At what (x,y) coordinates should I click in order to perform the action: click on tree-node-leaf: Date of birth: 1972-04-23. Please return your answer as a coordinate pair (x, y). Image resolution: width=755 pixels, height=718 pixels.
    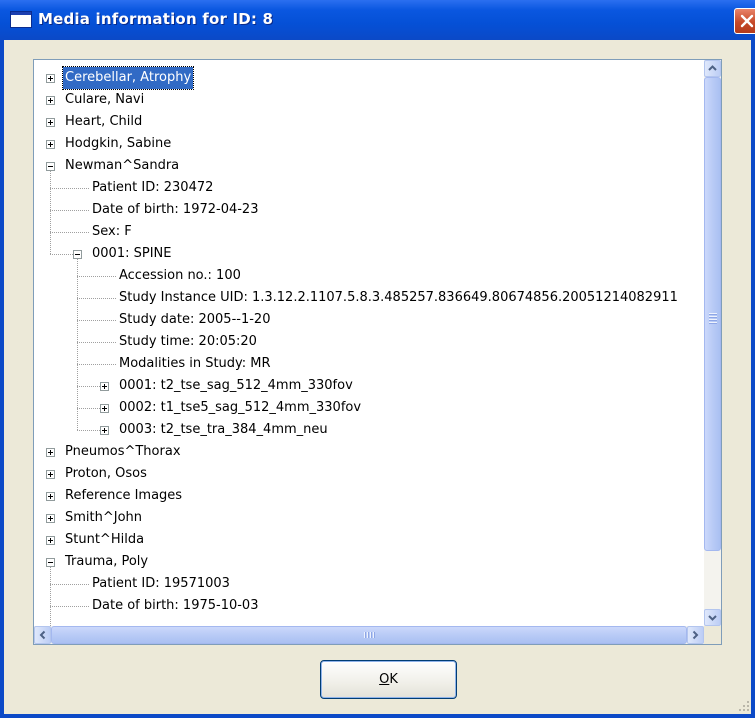
    Looking at the image, I should click on (369, 210).